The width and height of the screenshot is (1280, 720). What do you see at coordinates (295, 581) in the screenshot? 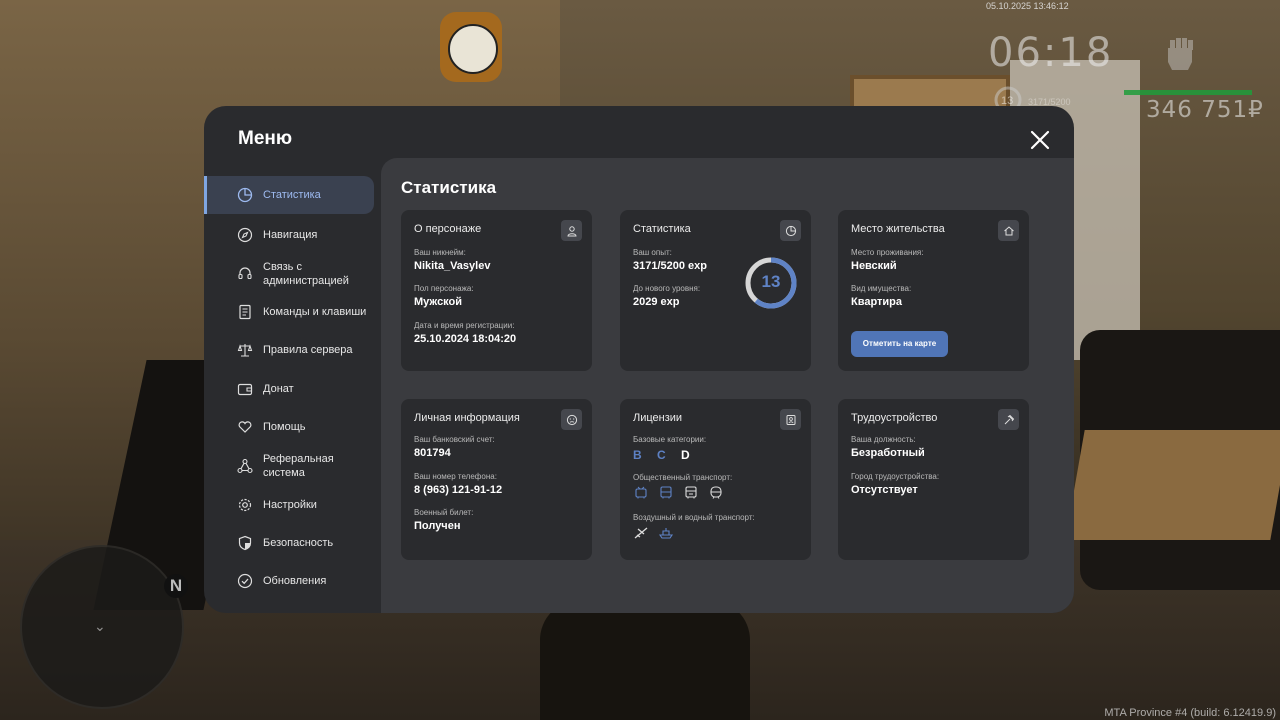
I see `sidebar-item-label: Обновления` at bounding box center [295, 581].